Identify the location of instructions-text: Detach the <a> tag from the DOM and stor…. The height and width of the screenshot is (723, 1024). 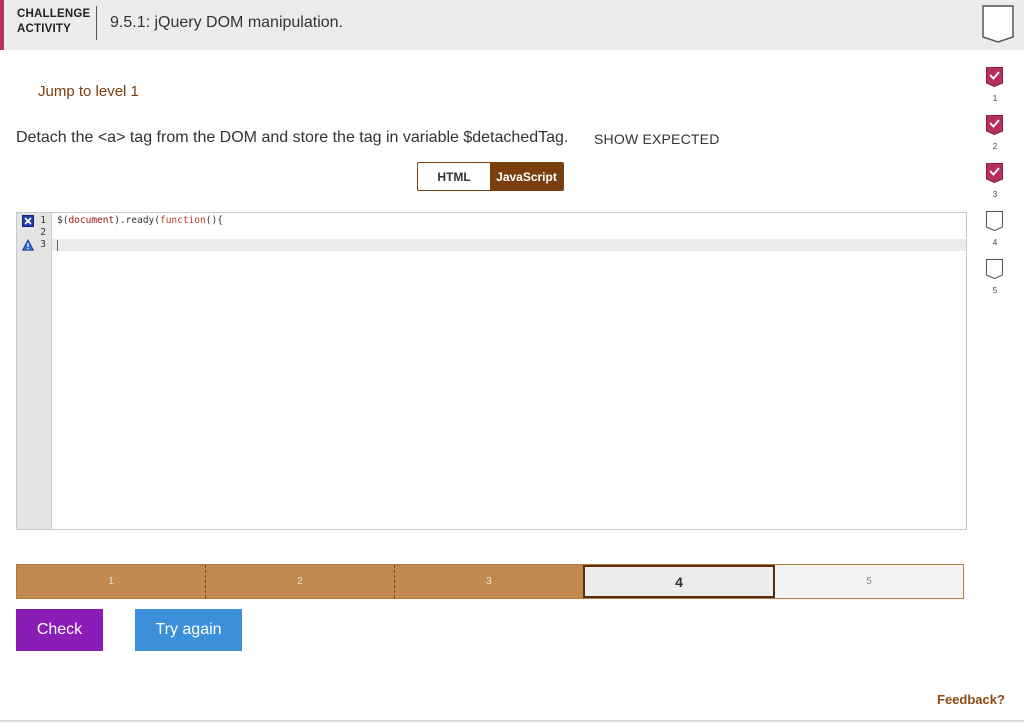
(292, 137).